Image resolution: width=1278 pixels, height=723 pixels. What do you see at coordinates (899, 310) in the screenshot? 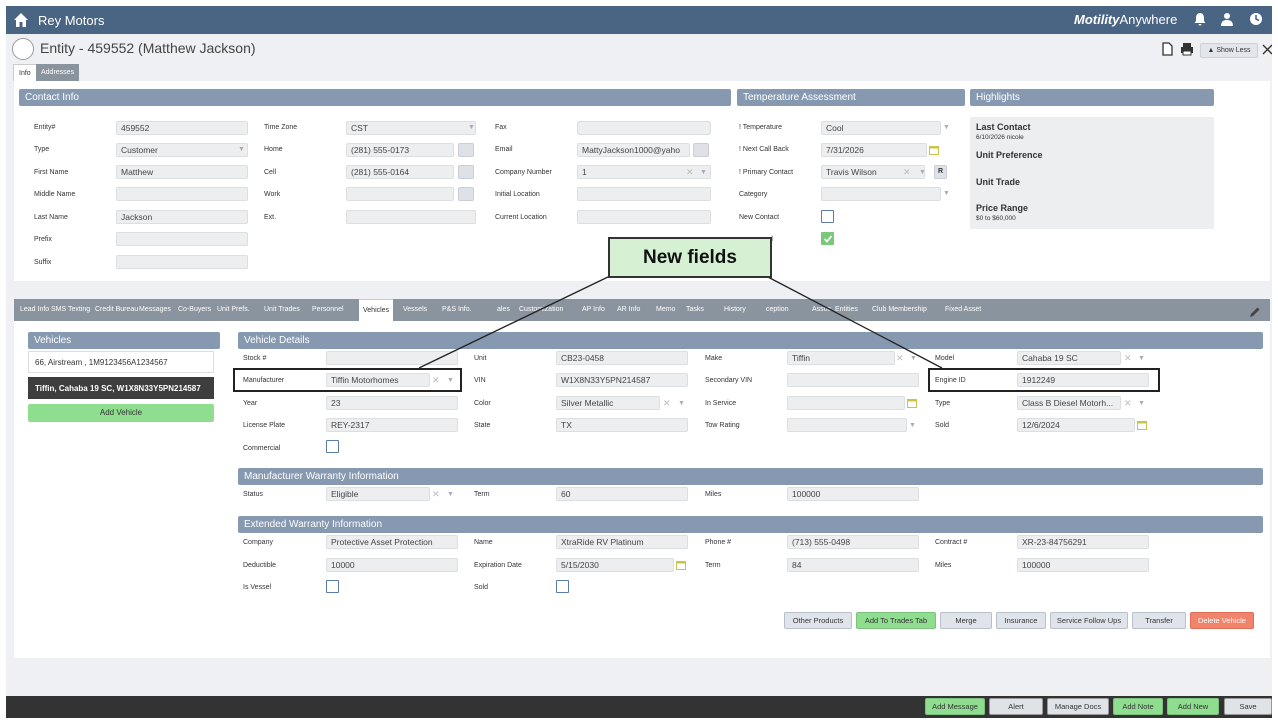
I see `tab-club-membership: Club Membership` at bounding box center [899, 310].